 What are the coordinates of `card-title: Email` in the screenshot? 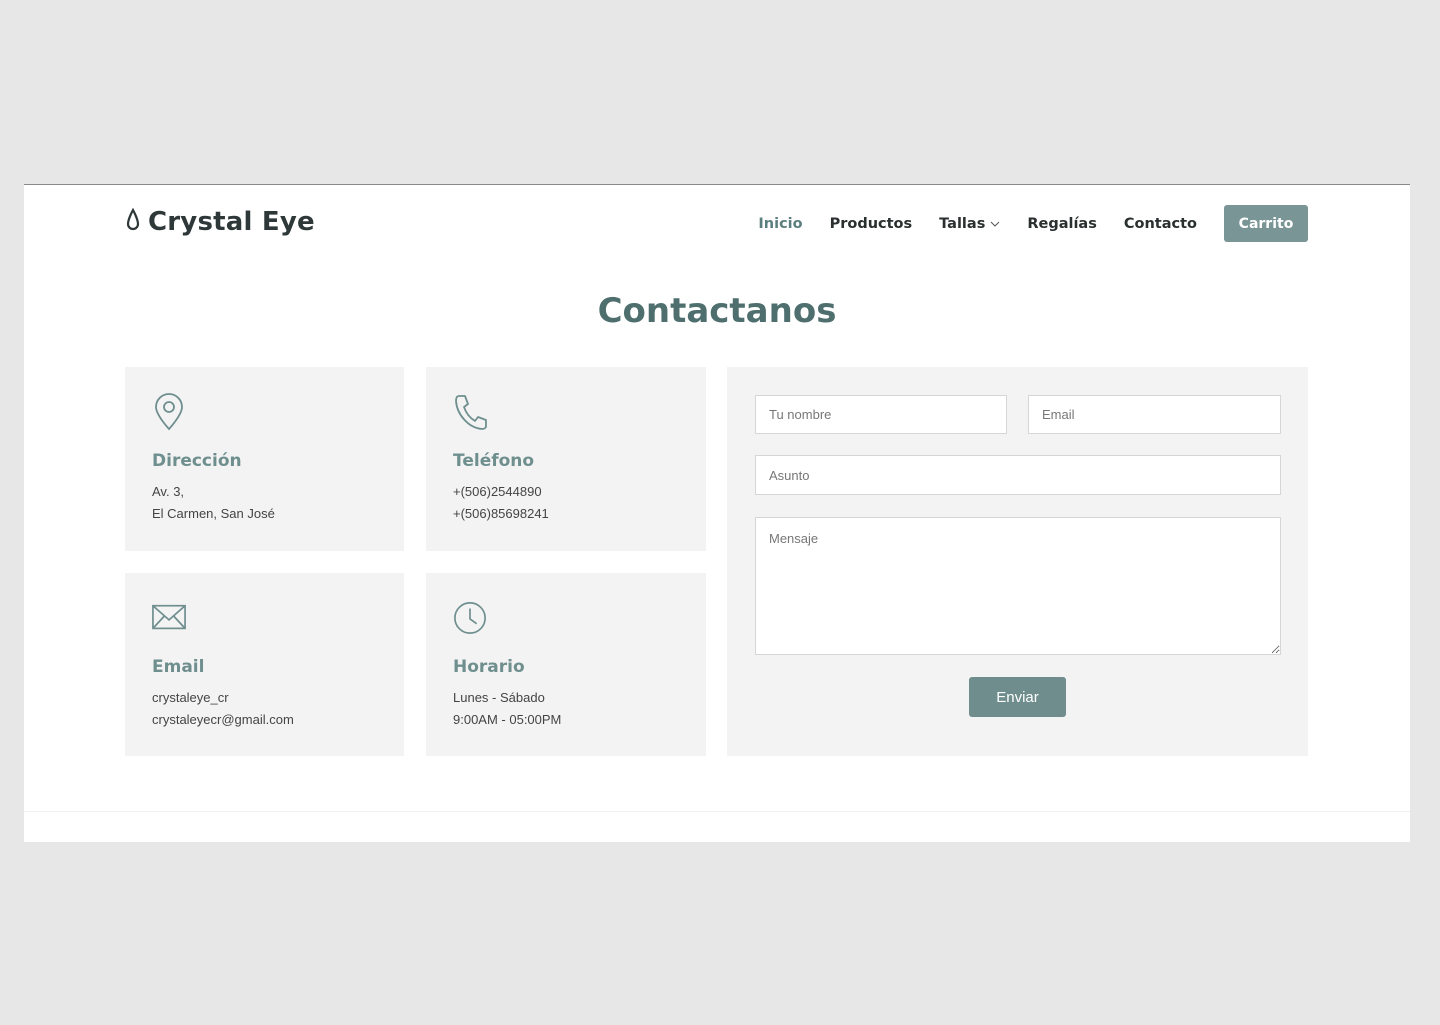 It's located at (178, 667).